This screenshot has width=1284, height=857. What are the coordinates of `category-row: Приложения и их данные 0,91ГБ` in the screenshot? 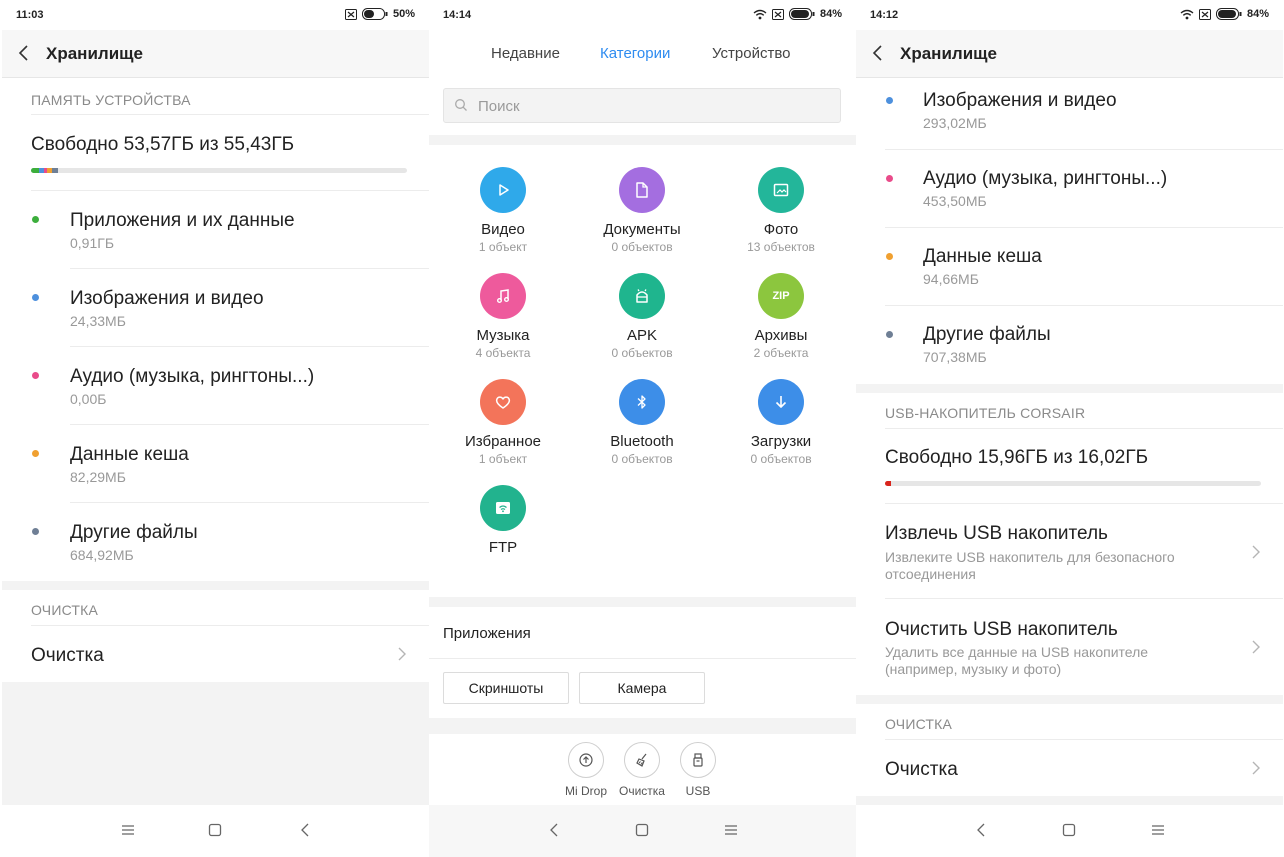 It's located at (215, 230).